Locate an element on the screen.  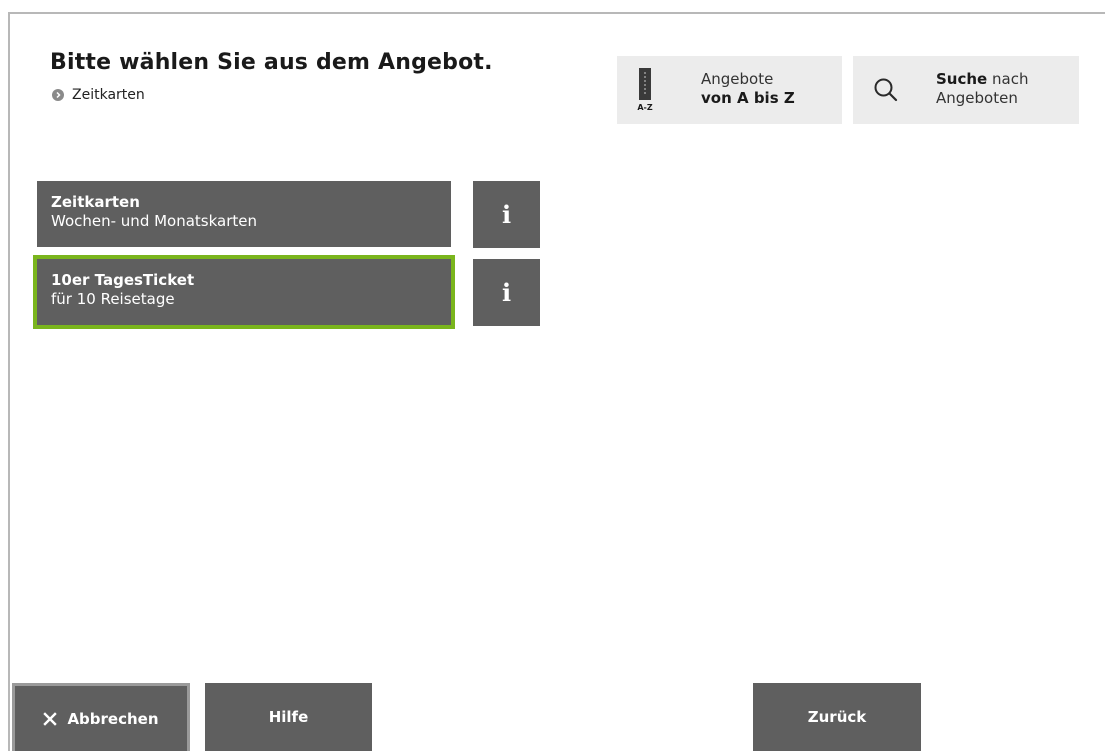
back-button: Zurück is located at coordinates (837, 717).